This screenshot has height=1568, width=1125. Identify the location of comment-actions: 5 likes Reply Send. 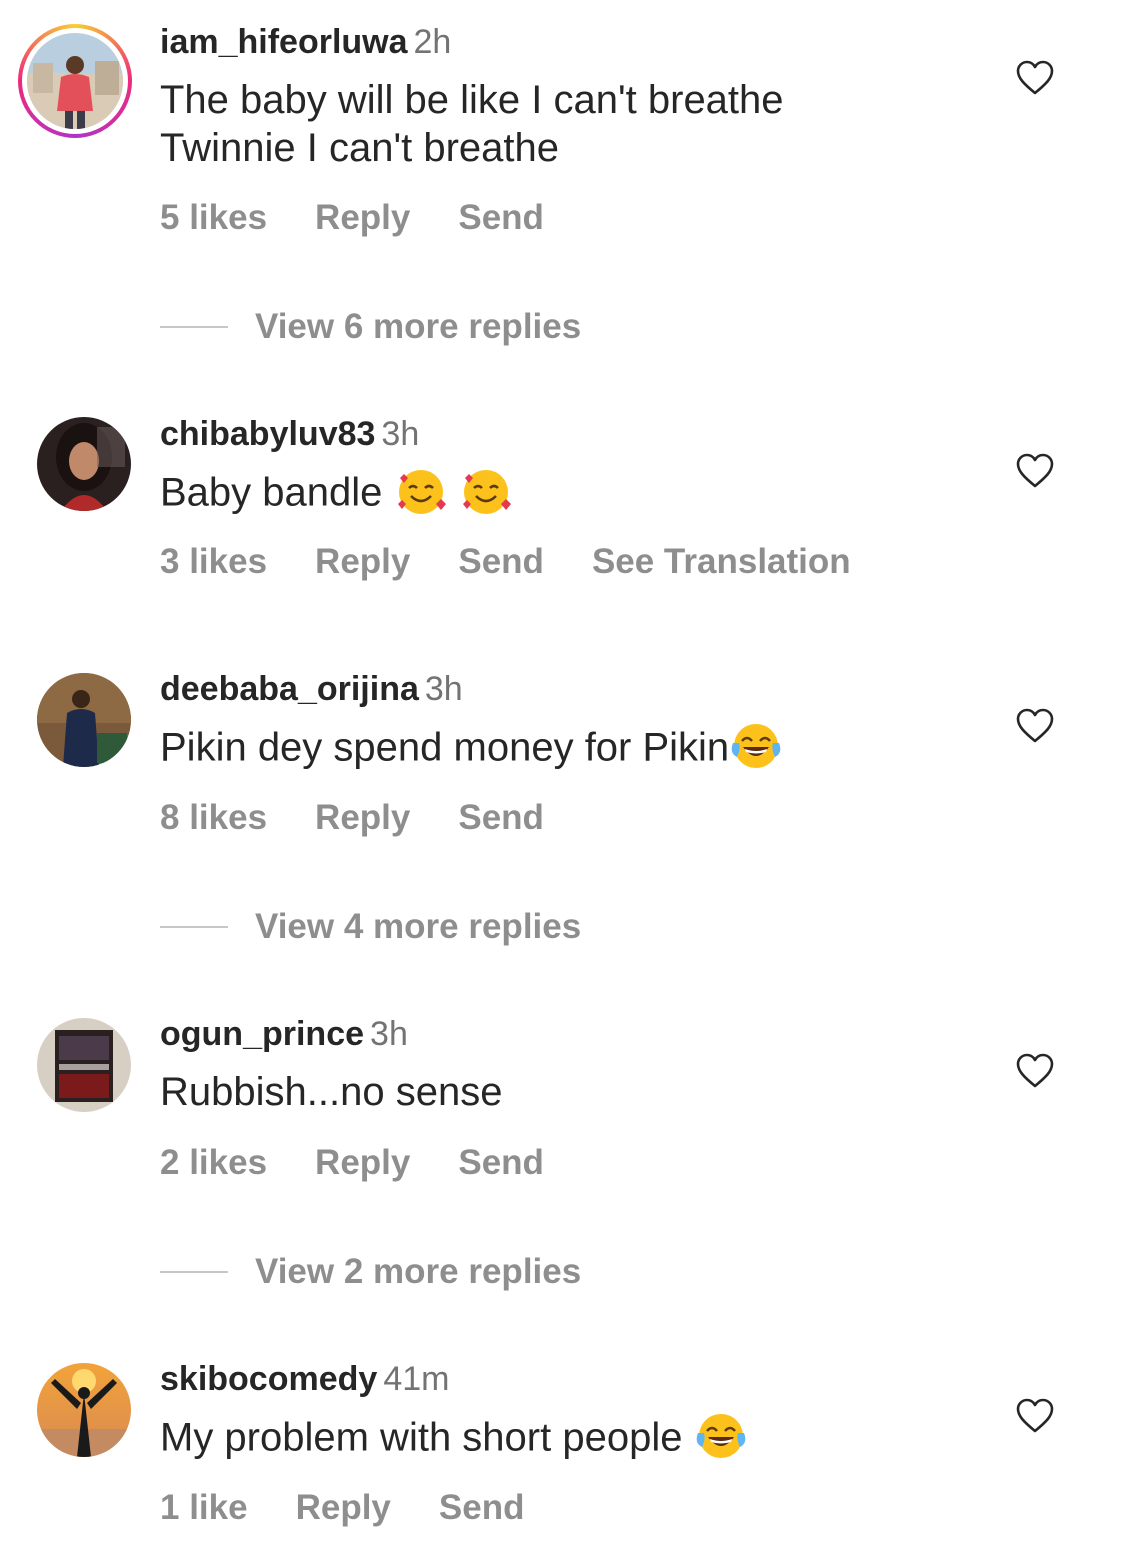
(376, 218).